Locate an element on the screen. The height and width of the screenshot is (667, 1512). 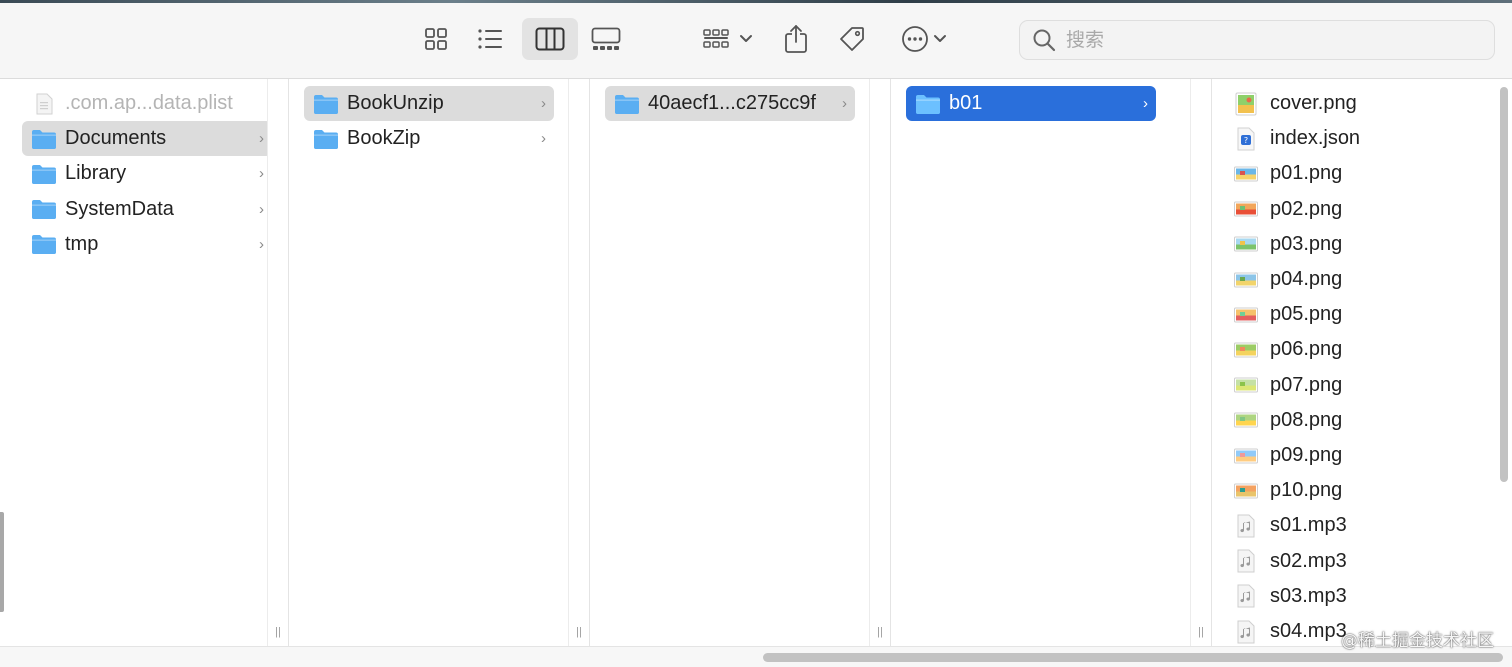
item-label: Documents is located at coordinates (116, 138).